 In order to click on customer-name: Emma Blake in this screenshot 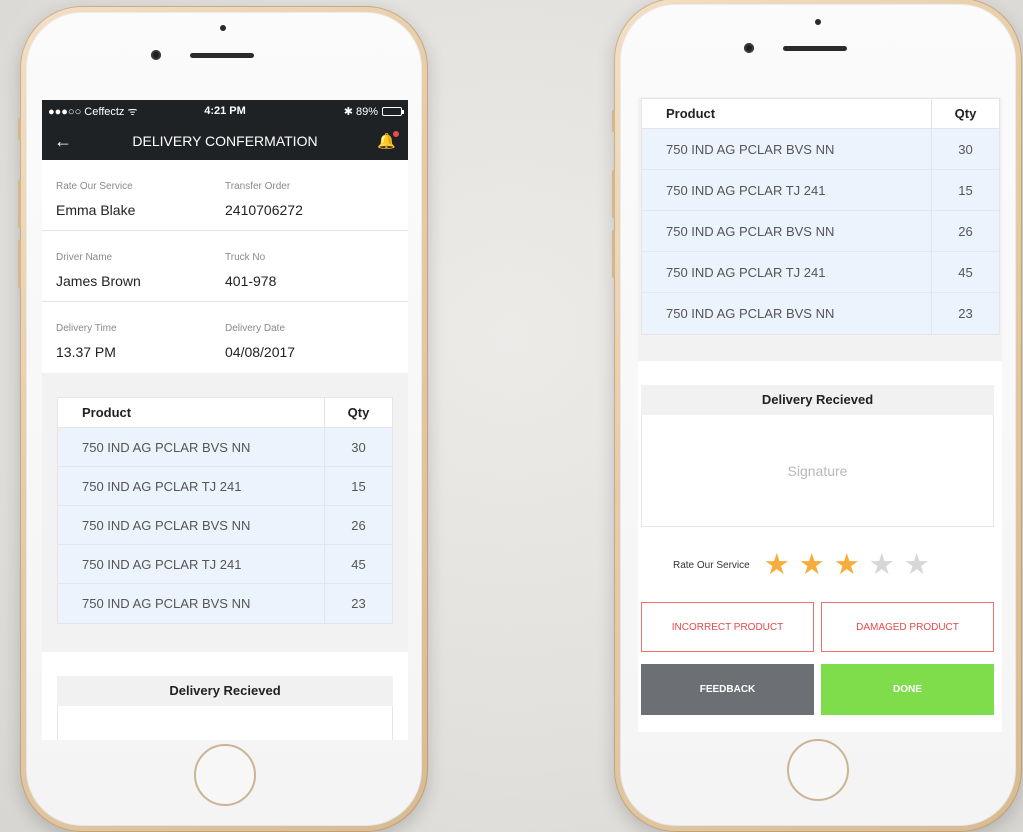, I will do `click(96, 210)`.